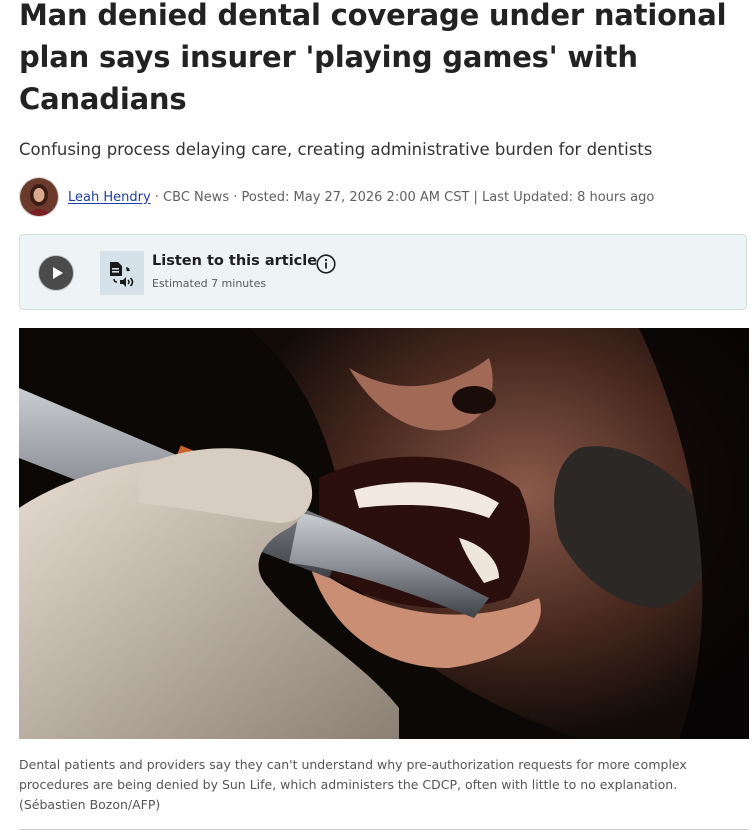  Describe the element at coordinates (326, 264) in the screenshot. I see `info-icon` at that location.